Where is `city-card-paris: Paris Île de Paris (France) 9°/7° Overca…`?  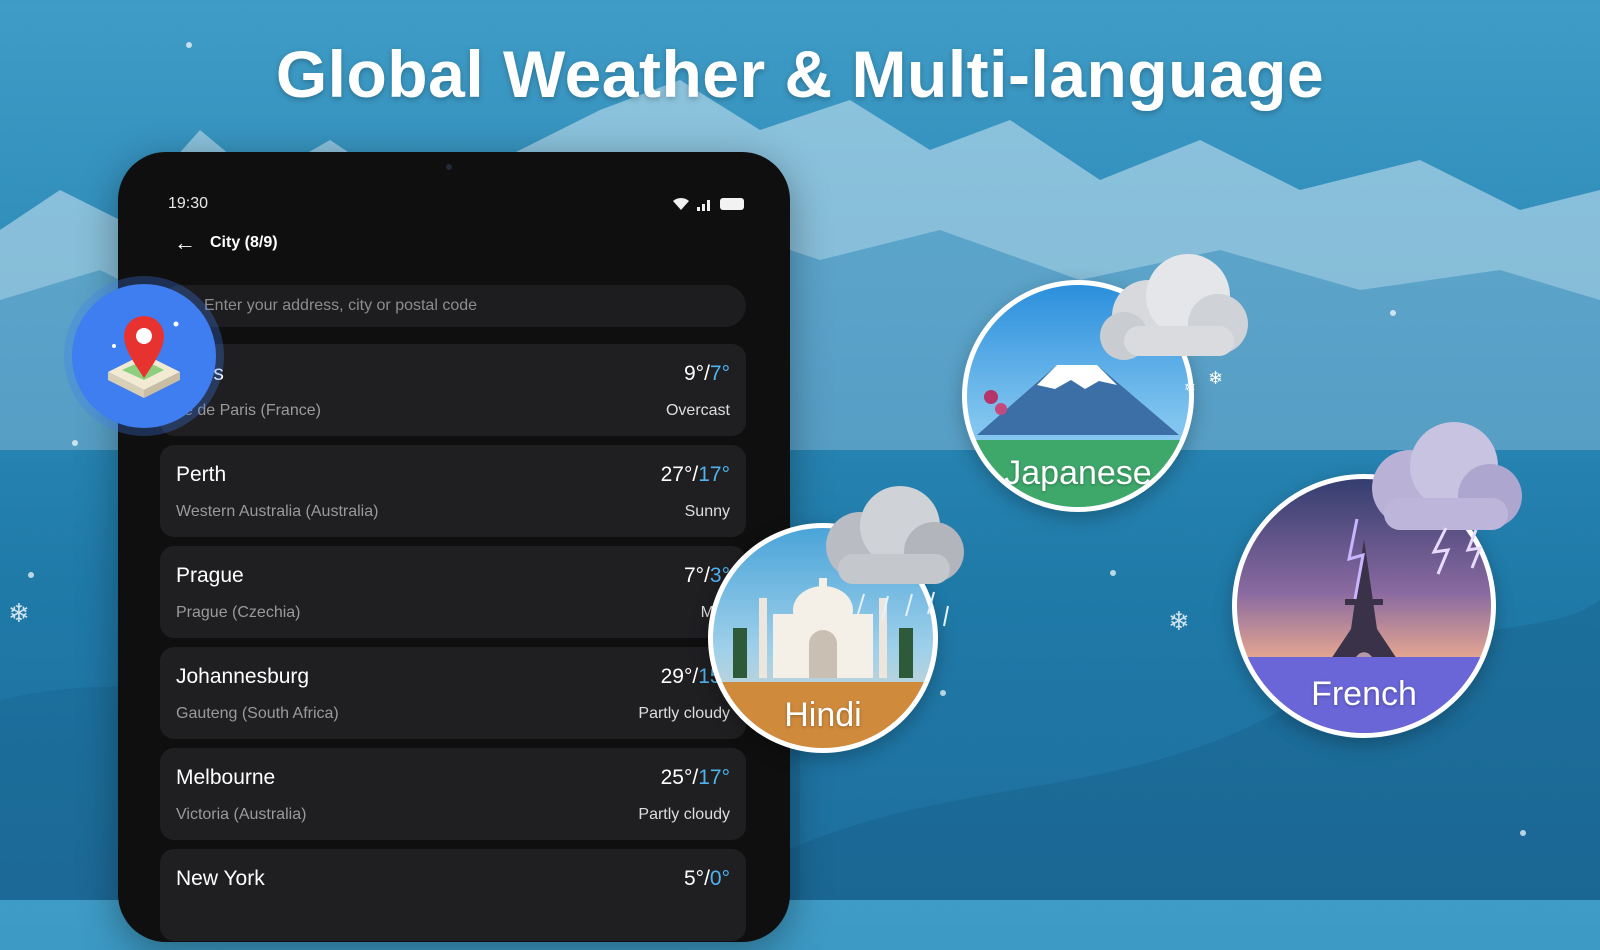
city-card-paris: Paris Île de Paris (France) 9°/7° Overca… is located at coordinates (453, 390).